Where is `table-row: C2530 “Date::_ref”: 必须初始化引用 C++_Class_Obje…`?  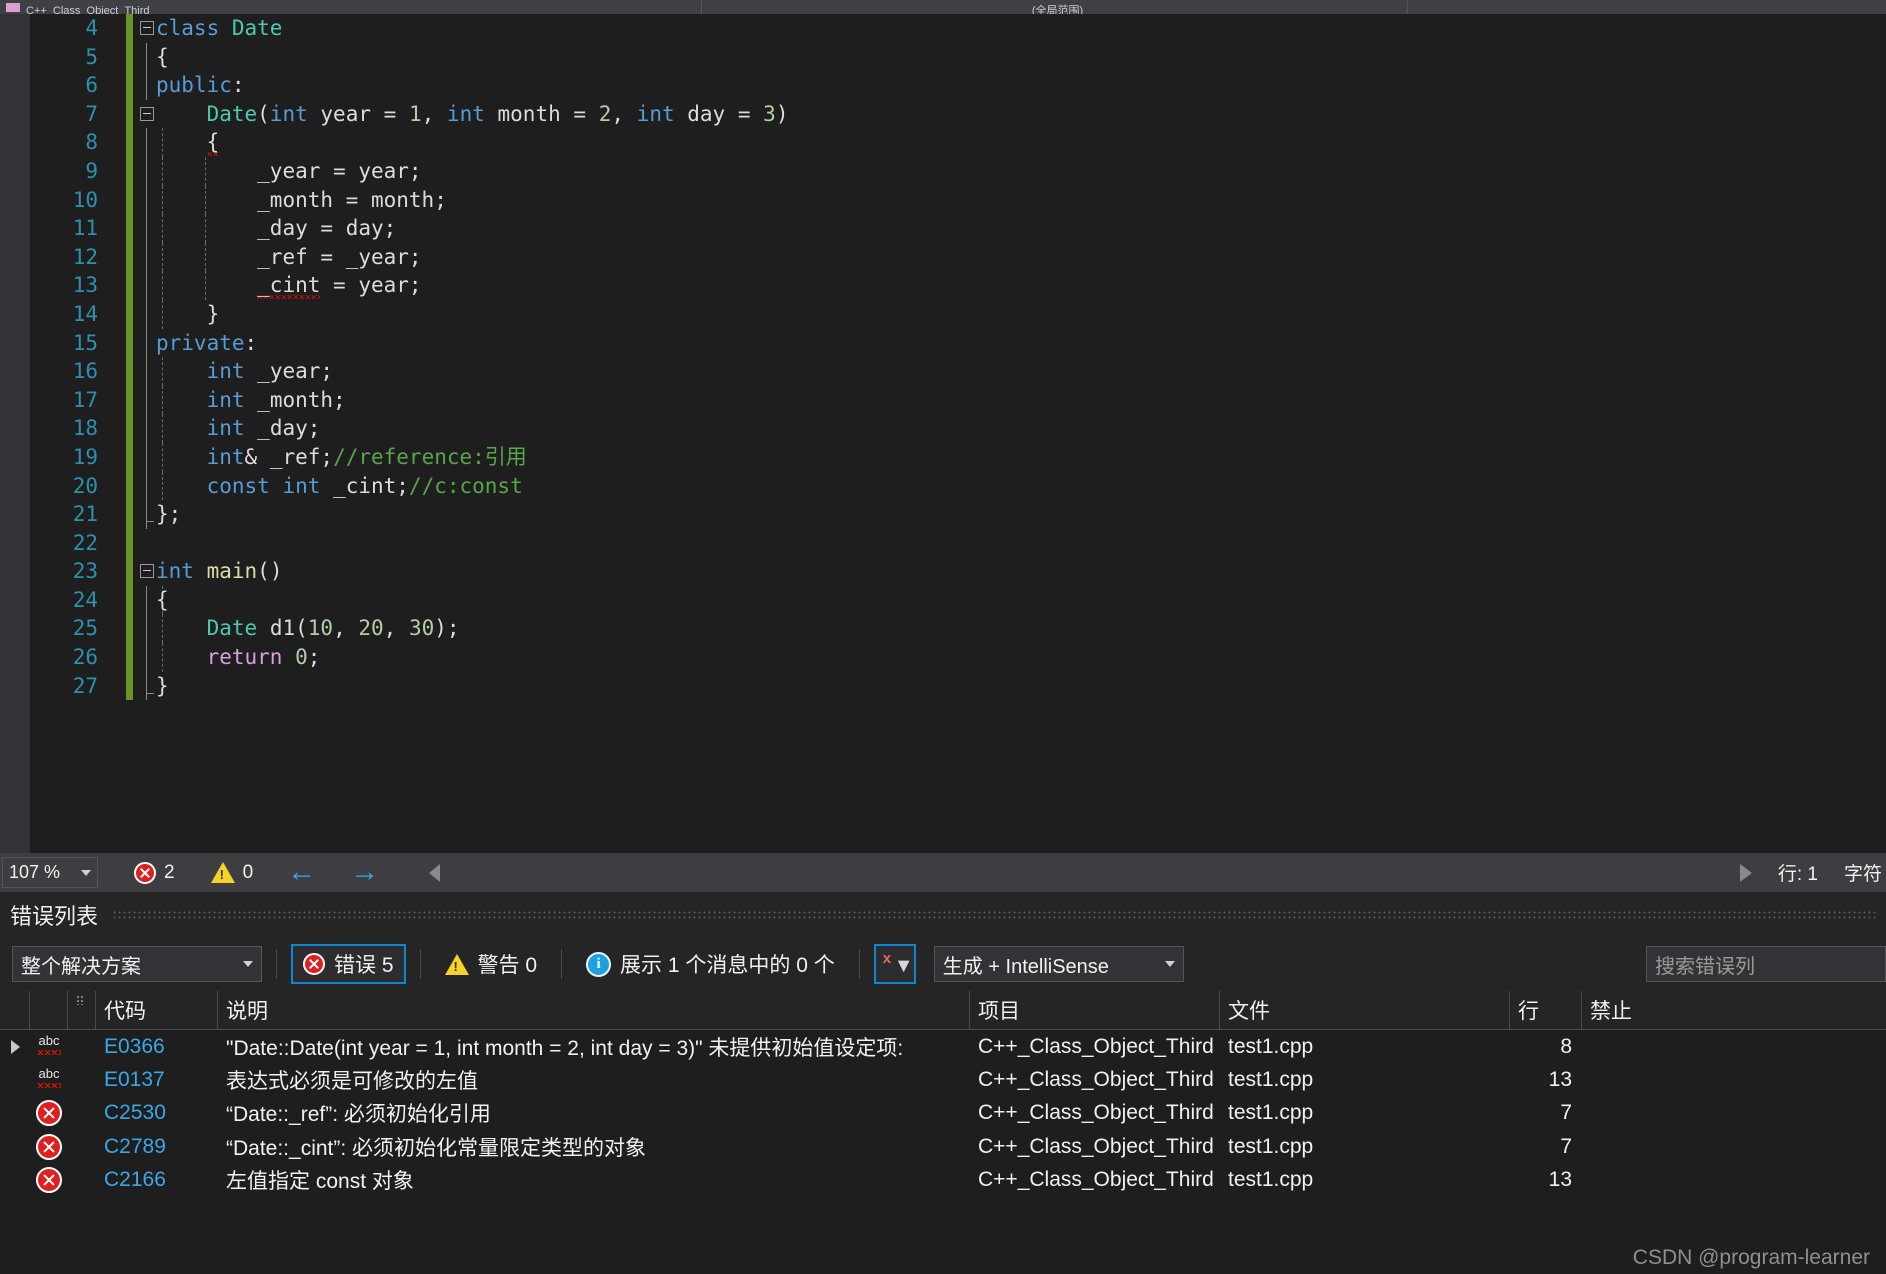
table-row: C2530 “Date::_ref”: 必须初始化引用 C++_Class_Obje… is located at coordinates (943, 1113).